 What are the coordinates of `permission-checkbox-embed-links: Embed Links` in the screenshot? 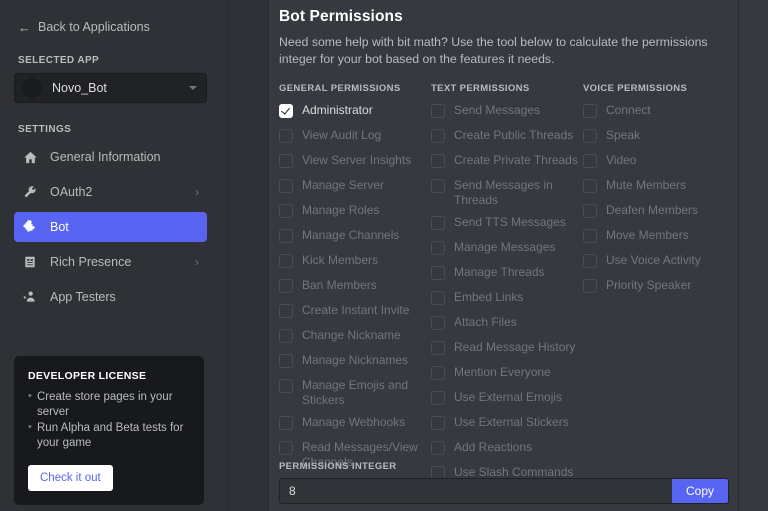 It's located at (507, 298).